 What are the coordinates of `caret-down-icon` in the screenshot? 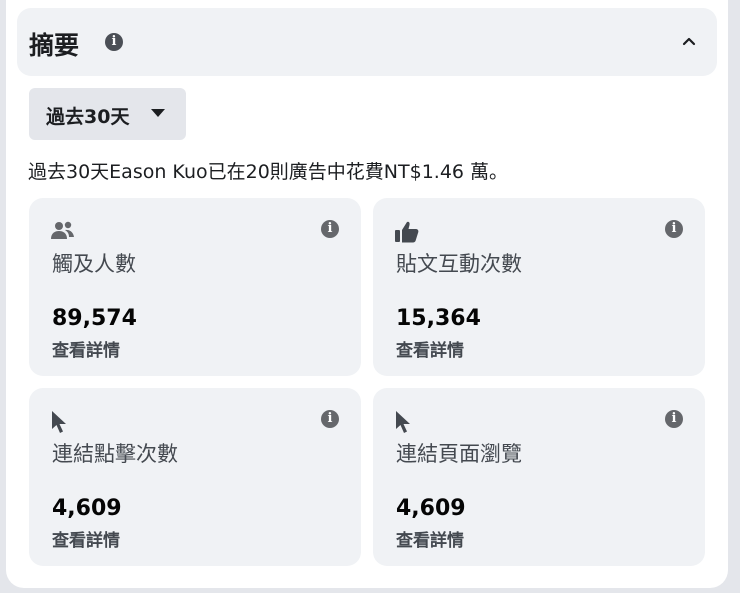 It's located at (158, 113).